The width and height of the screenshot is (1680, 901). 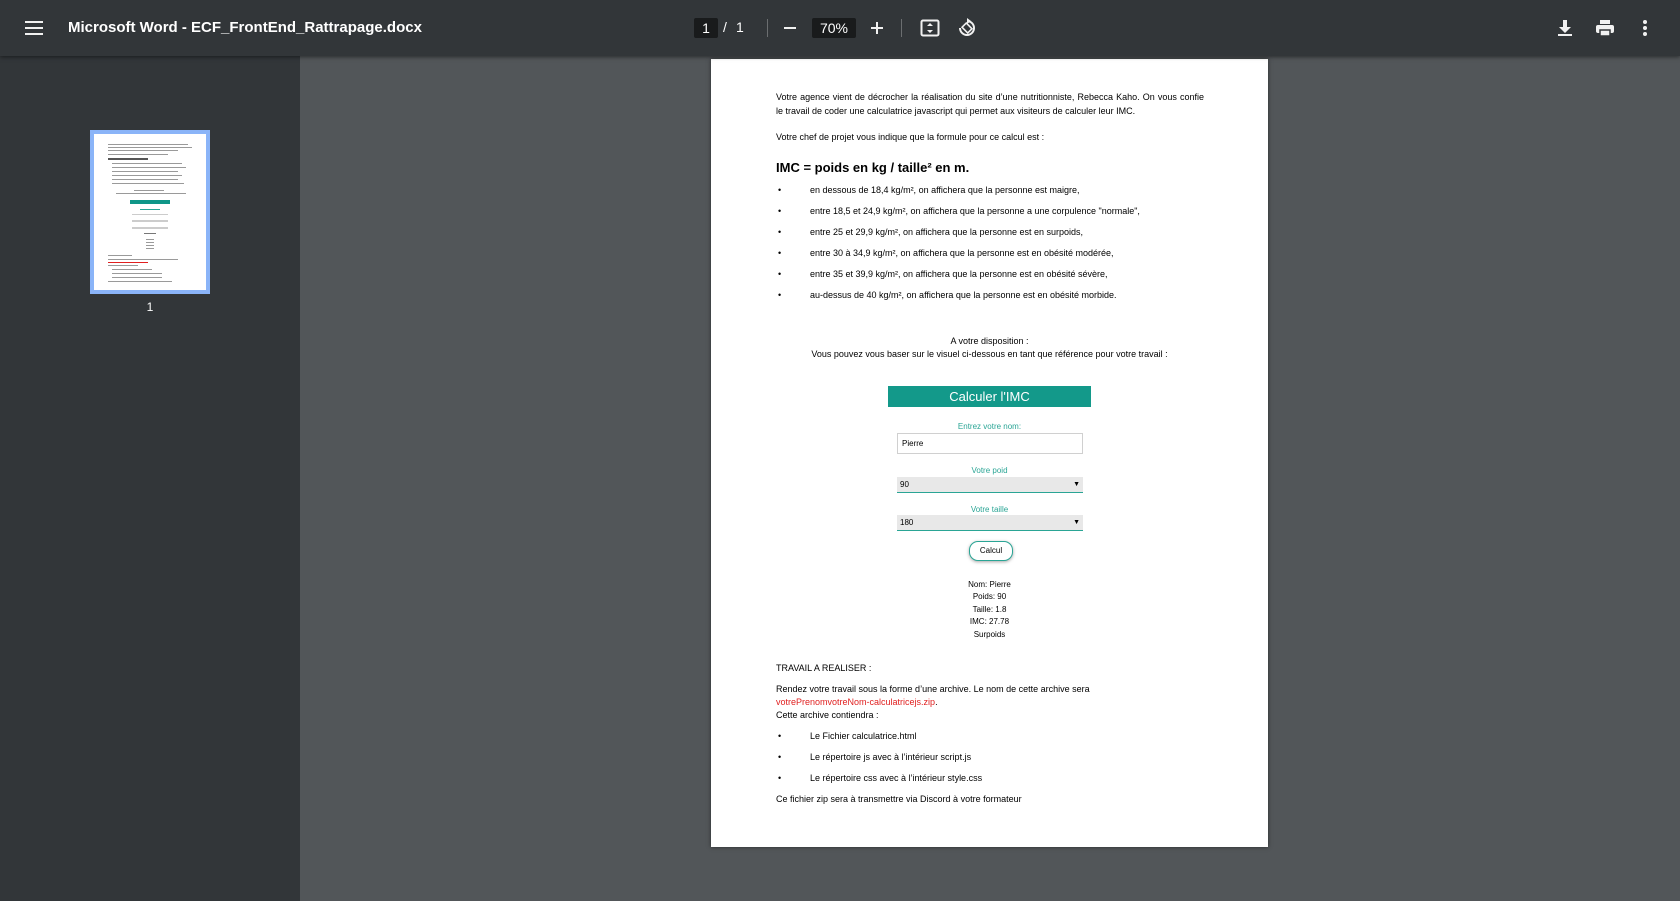 What do you see at coordinates (989, 509) in the screenshot?
I see `height-label: Votre taille` at bounding box center [989, 509].